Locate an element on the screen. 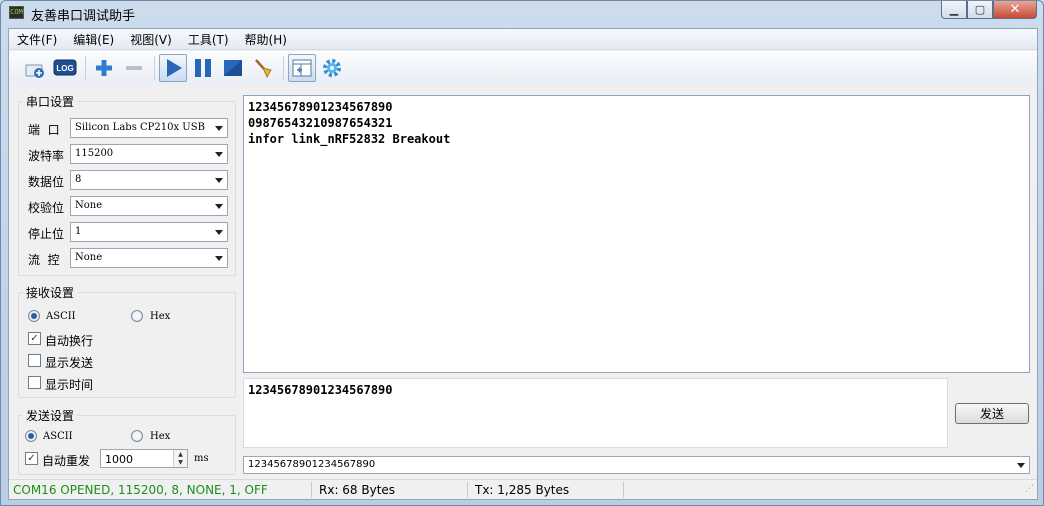 The height and width of the screenshot is (506, 1044). receive-hex-label: Hex is located at coordinates (160, 316).